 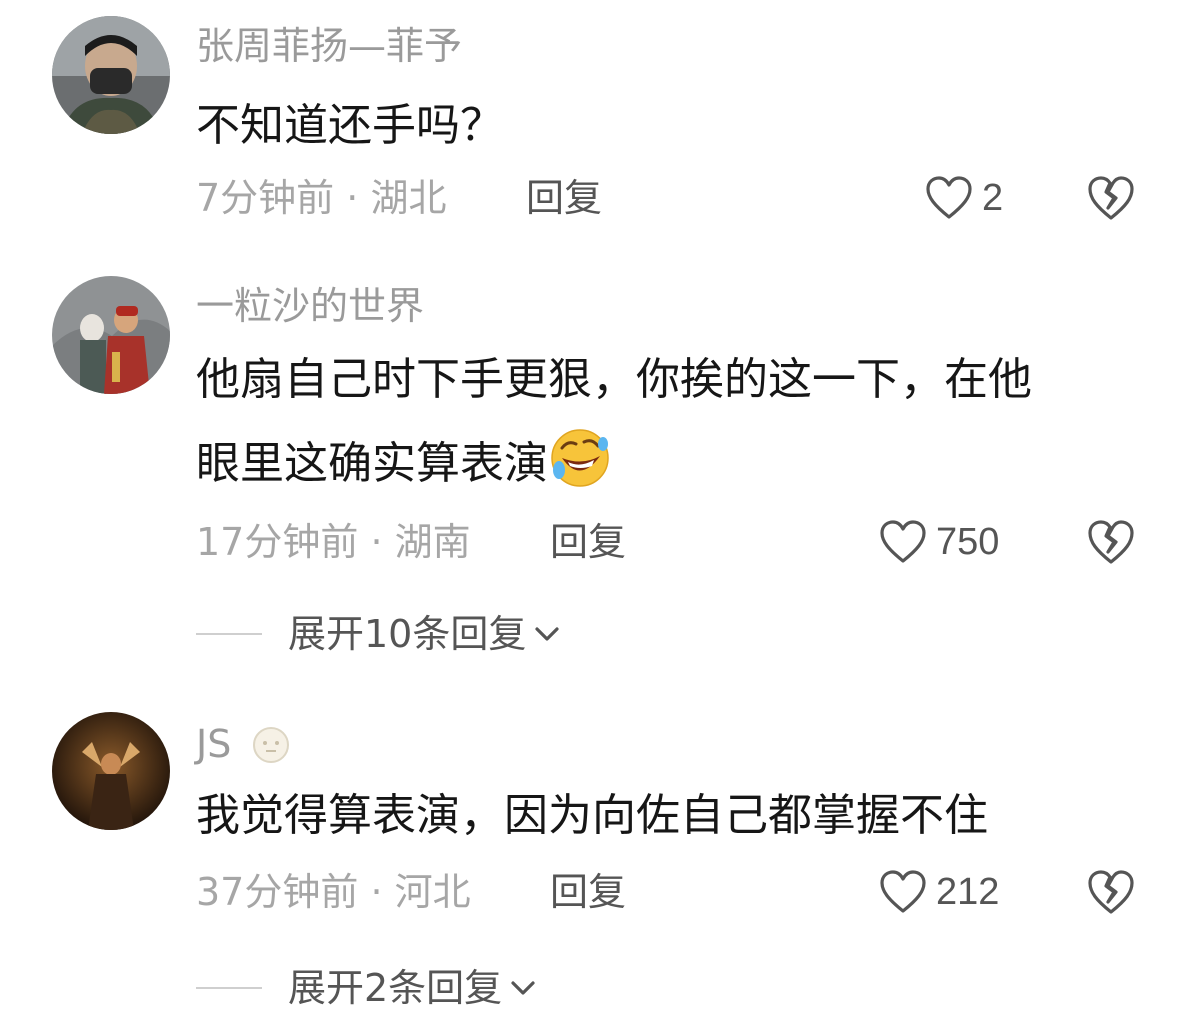 What do you see at coordinates (407, 634) in the screenshot?
I see `expand-replies-label: 展开10条回复` at bounding box center [407, 634].